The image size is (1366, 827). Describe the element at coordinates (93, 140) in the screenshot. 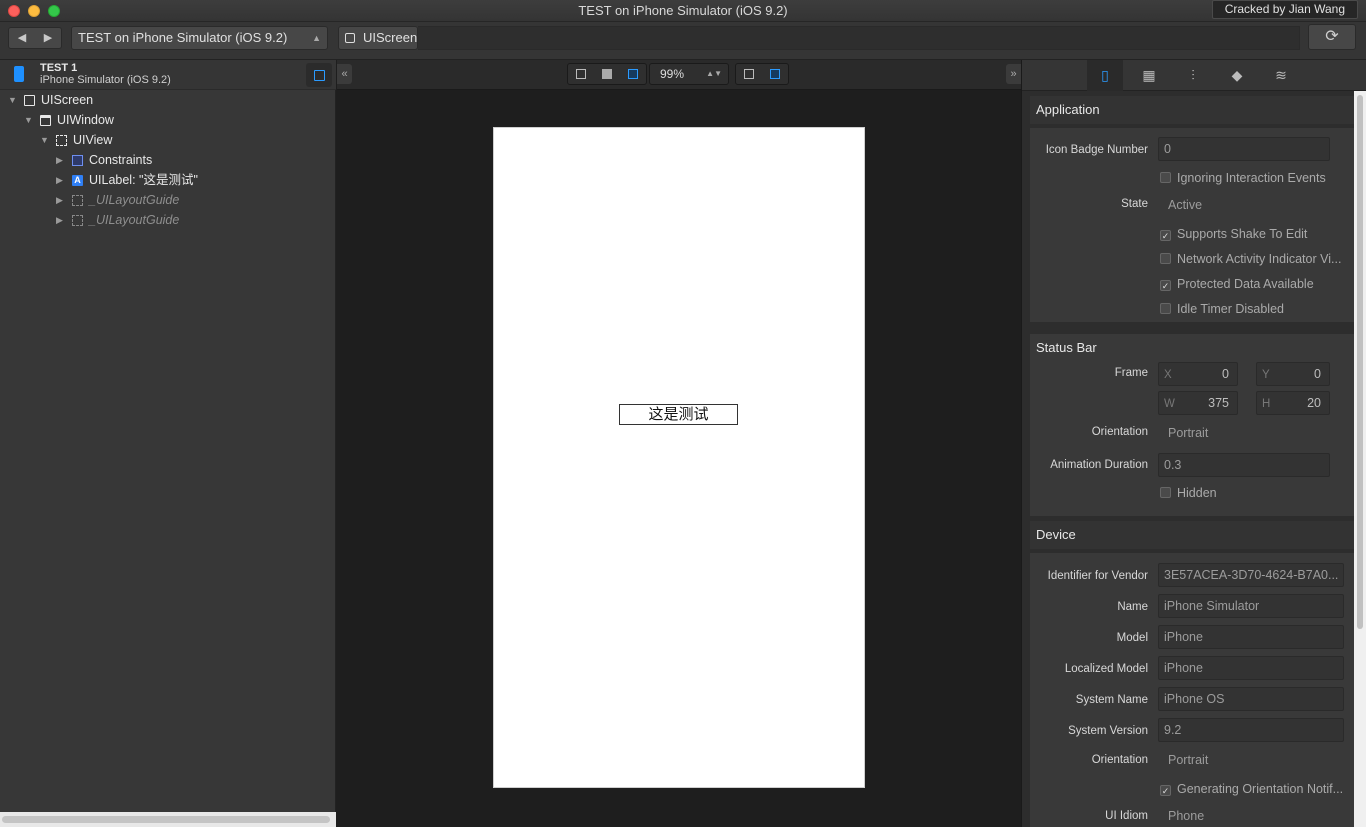

I see `tree-label: UIView` at that location.